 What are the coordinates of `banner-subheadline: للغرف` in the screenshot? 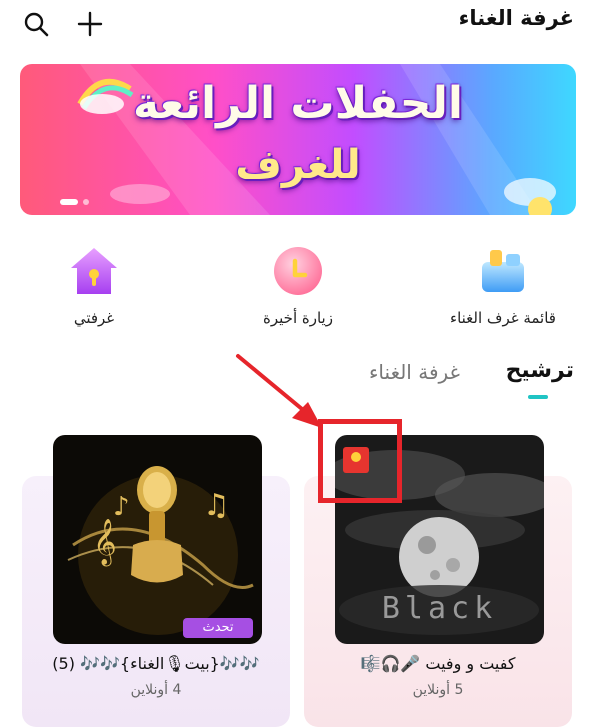 It's located at (298, 165).